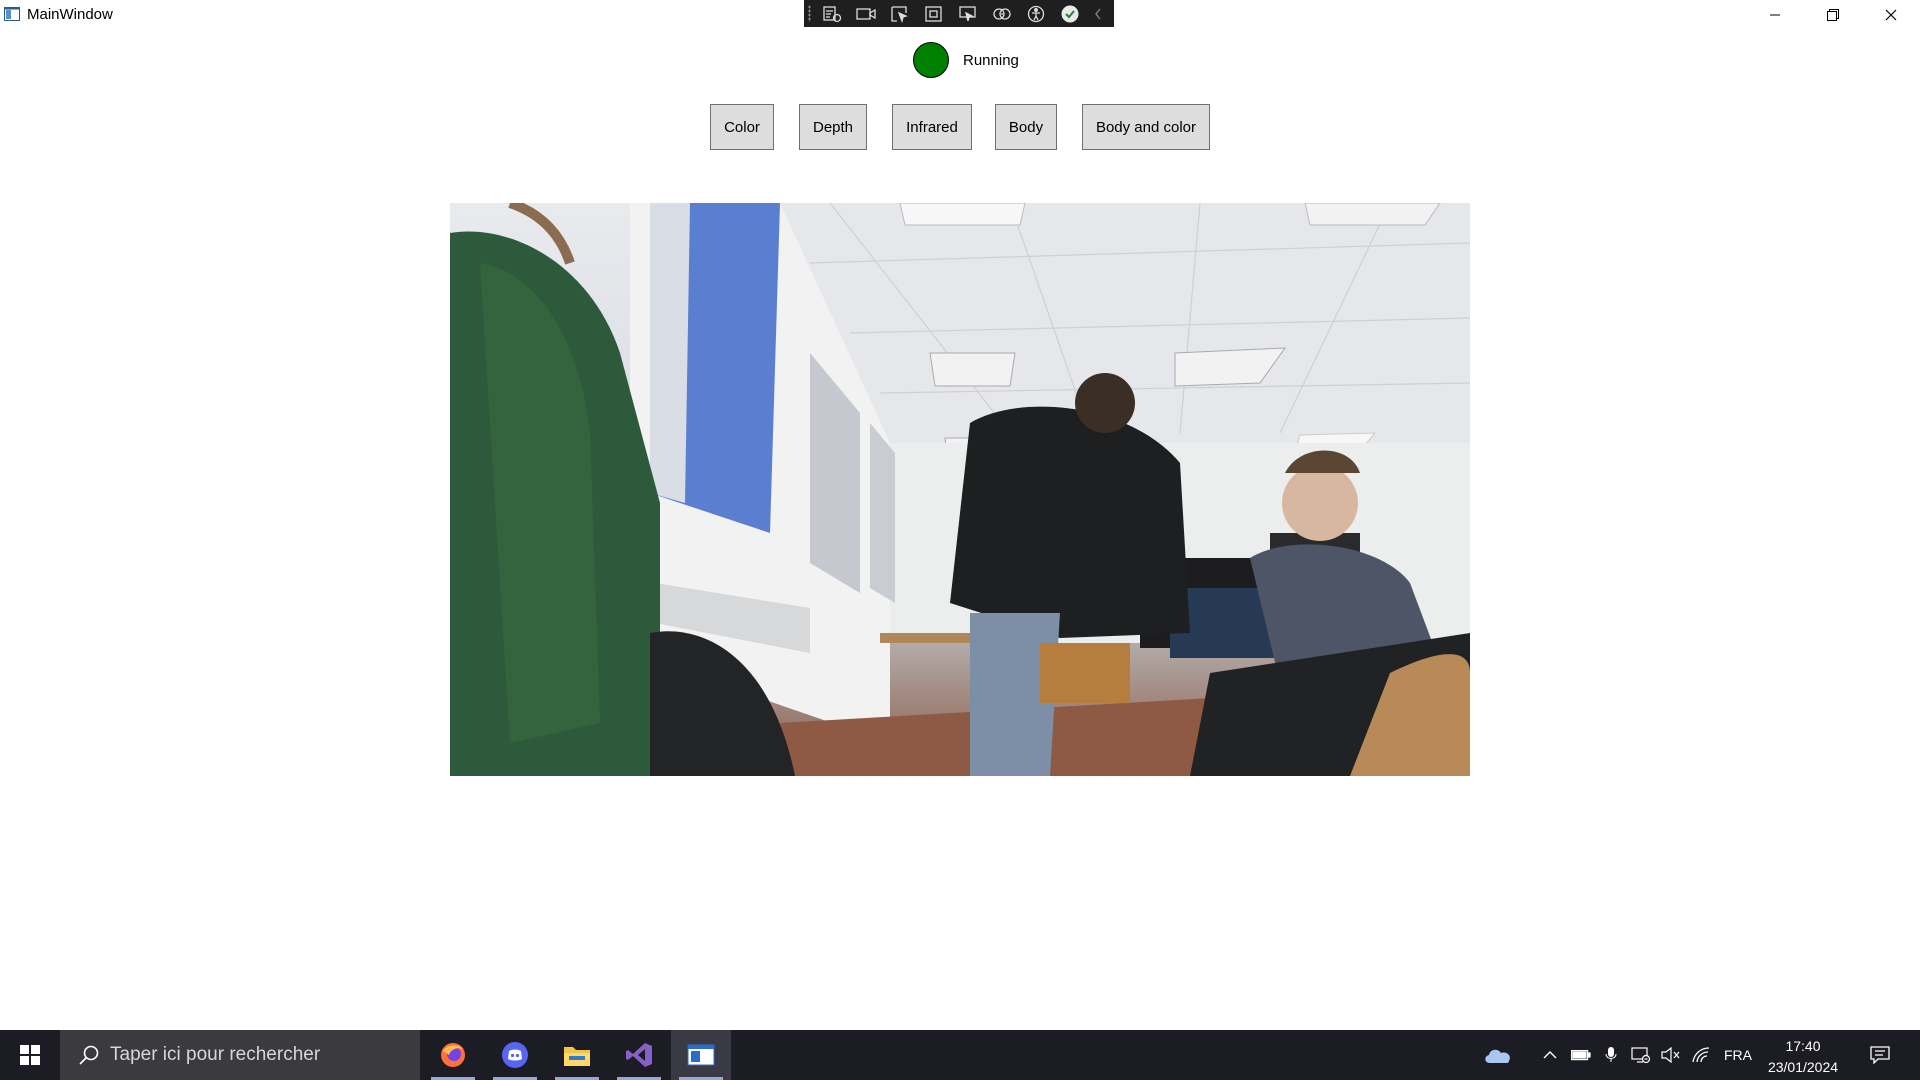  Describe the element at coordinates (1498, 1055) in the screenshot. I see `onedrive-icon` at that location.